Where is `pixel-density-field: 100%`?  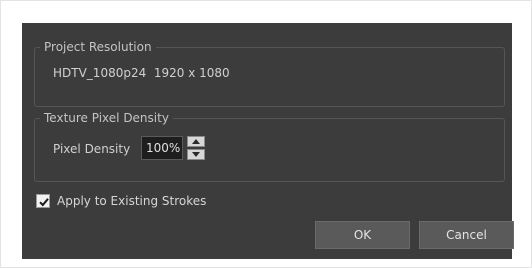 pixel-density-field: 100% is located at coordinates (162, 148).